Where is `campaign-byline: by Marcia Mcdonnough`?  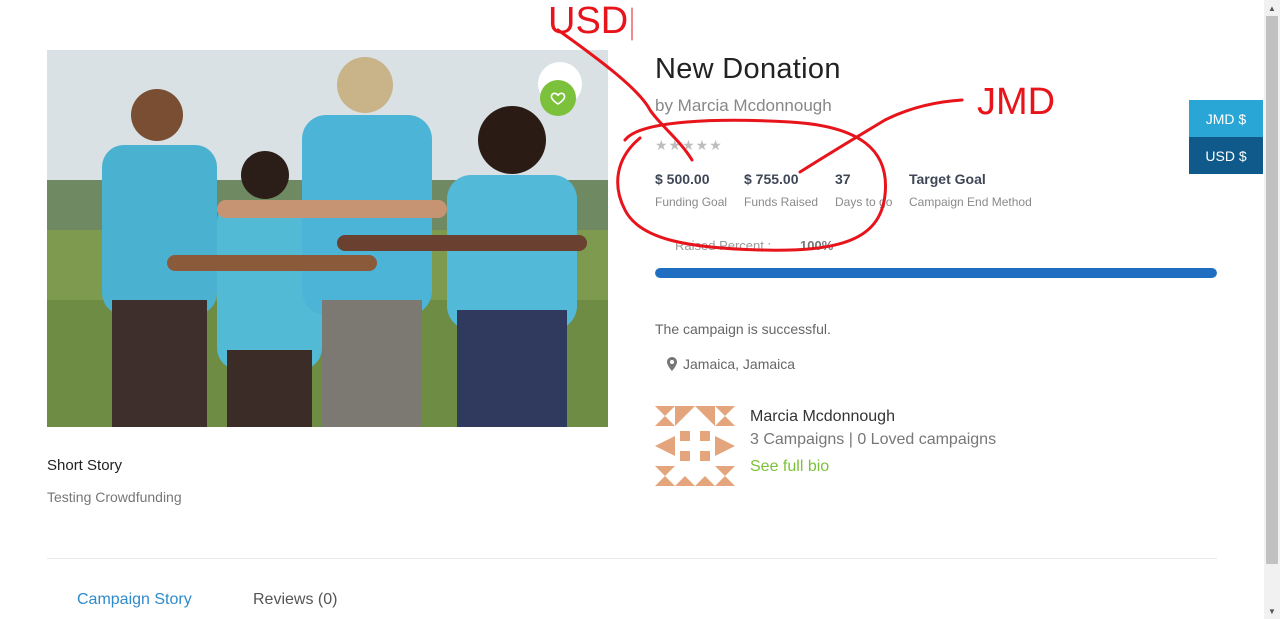
campaign-byline: by Marcia Mcdonnough is located at coordinates (743, 105).